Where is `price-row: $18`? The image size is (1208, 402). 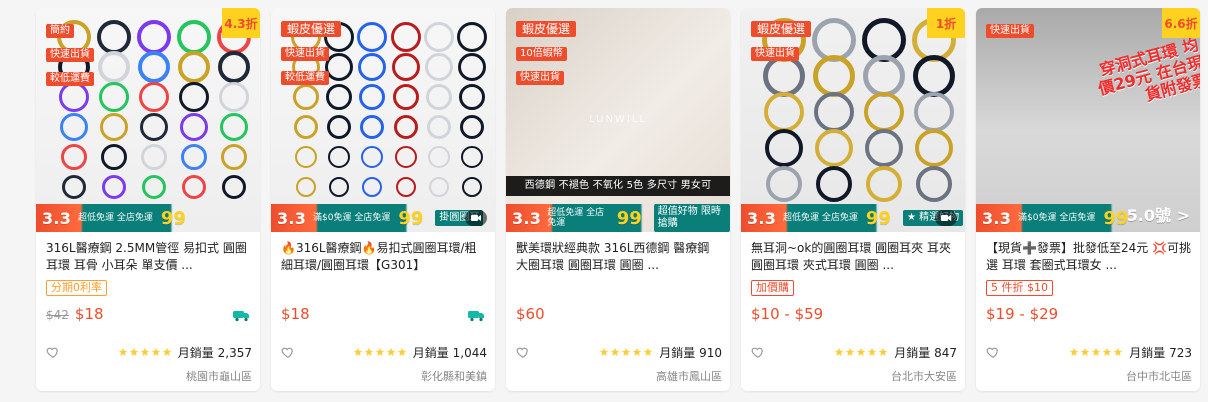 price-row: $18 is located at coordinates (295, 315).